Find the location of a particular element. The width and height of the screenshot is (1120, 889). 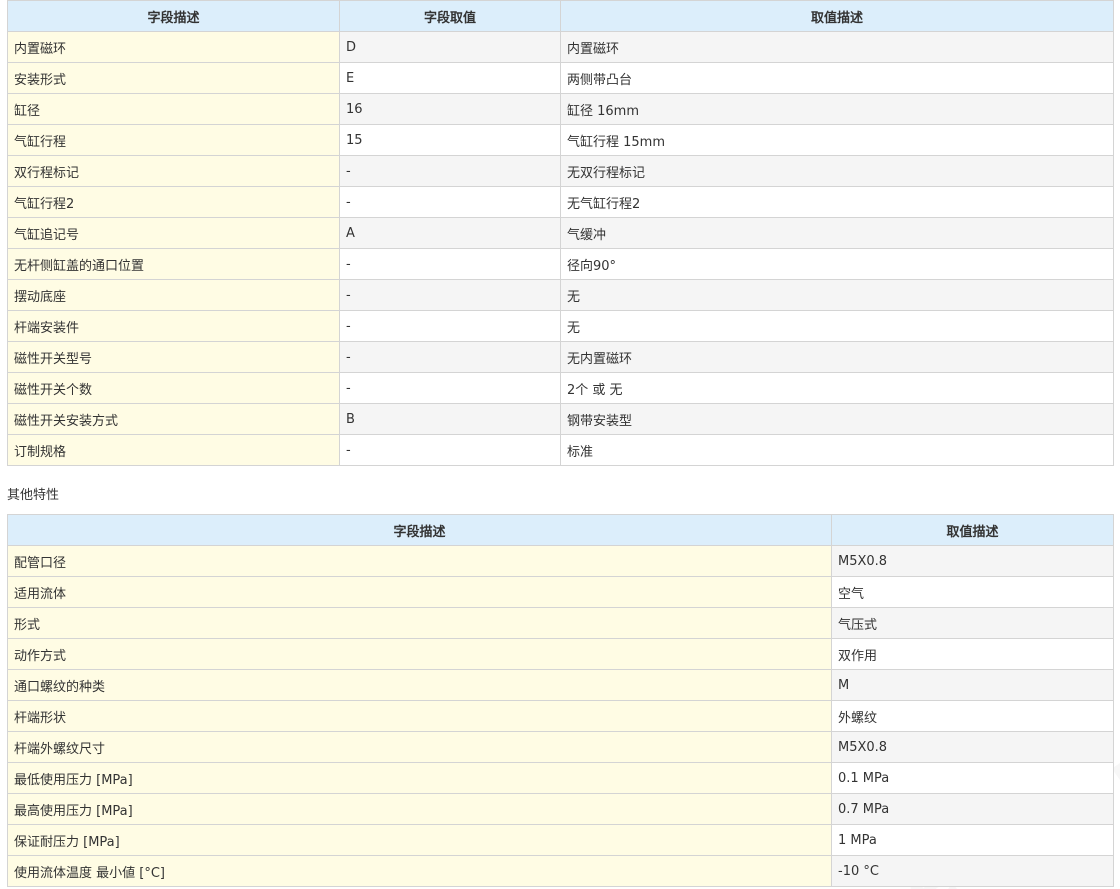

table-row: 动作方式 双作用 is located at coordinates (560, 654).